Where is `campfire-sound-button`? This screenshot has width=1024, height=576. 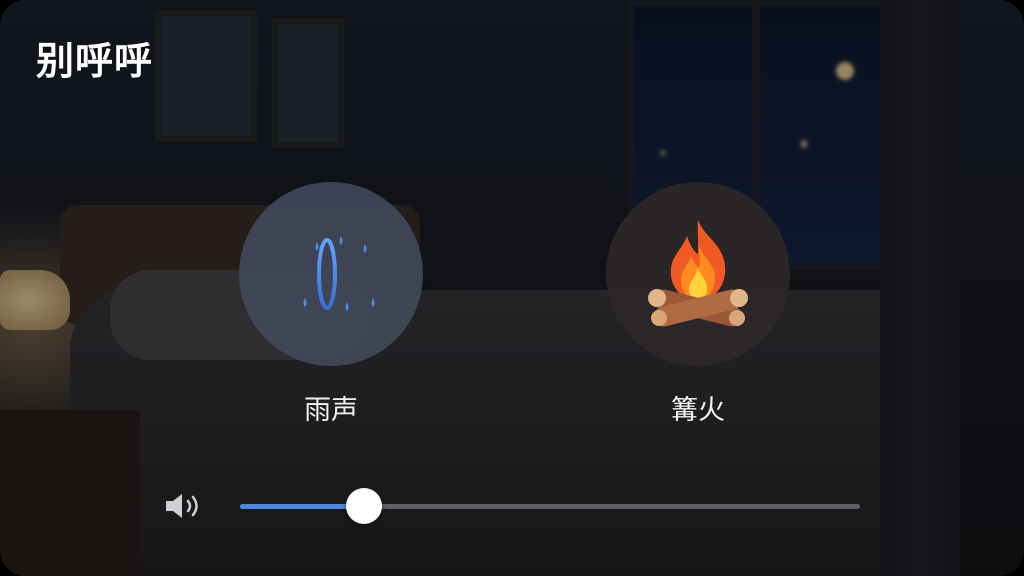 campfire-sound-button is located at coordinates (698, 274).